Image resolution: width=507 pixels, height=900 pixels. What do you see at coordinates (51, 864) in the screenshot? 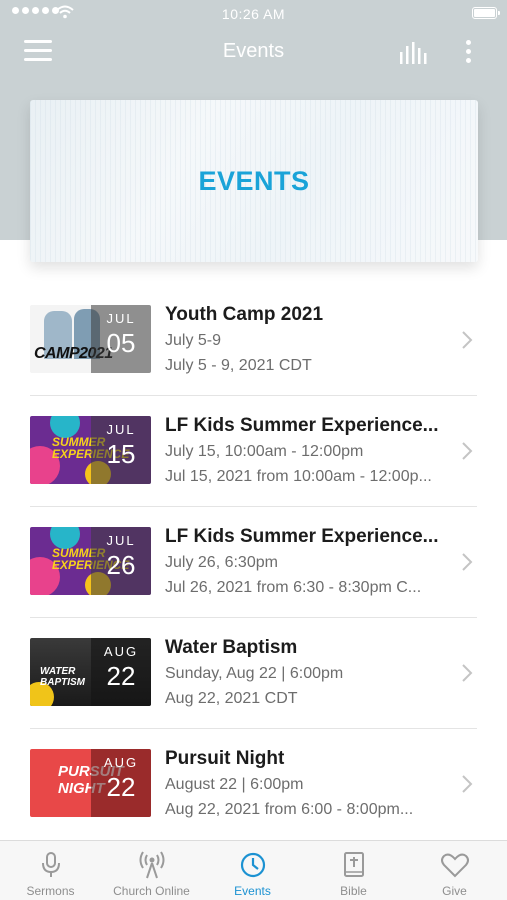
I see `microphone-icon` at bounding box center [51, 864].